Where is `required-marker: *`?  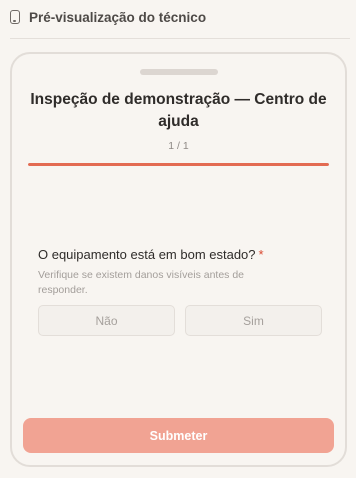 required-marker: * is located at coordinates (261, 254).